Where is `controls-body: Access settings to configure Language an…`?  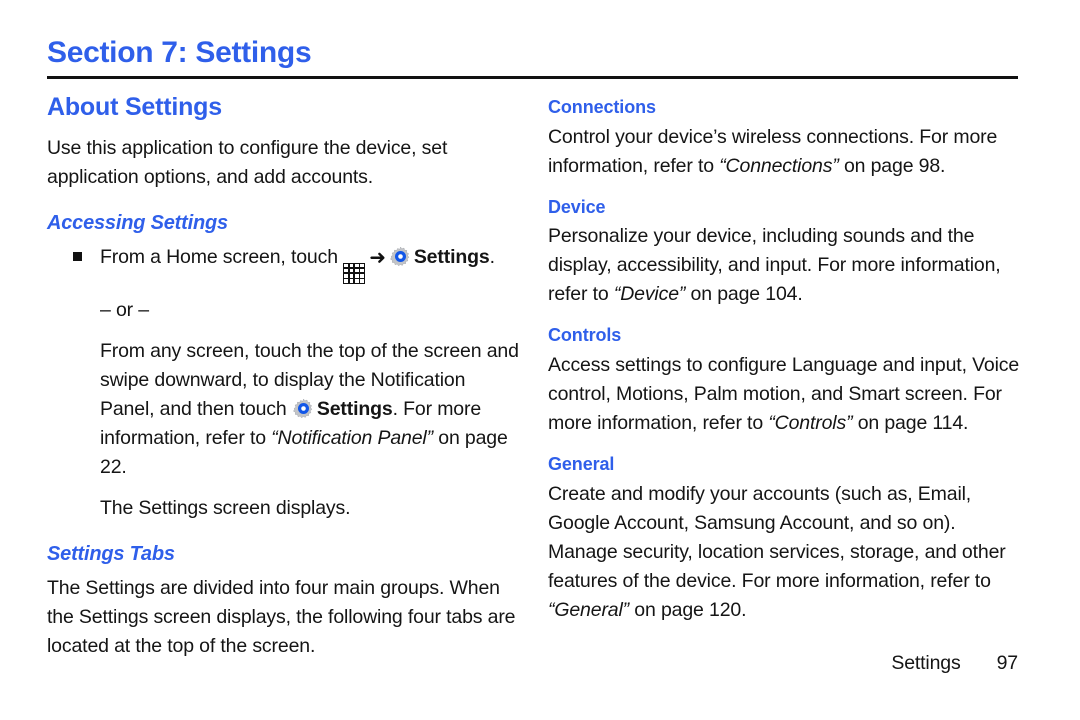 controls-body: Access settings to configure Language an… is located at coordinates (785, 394).